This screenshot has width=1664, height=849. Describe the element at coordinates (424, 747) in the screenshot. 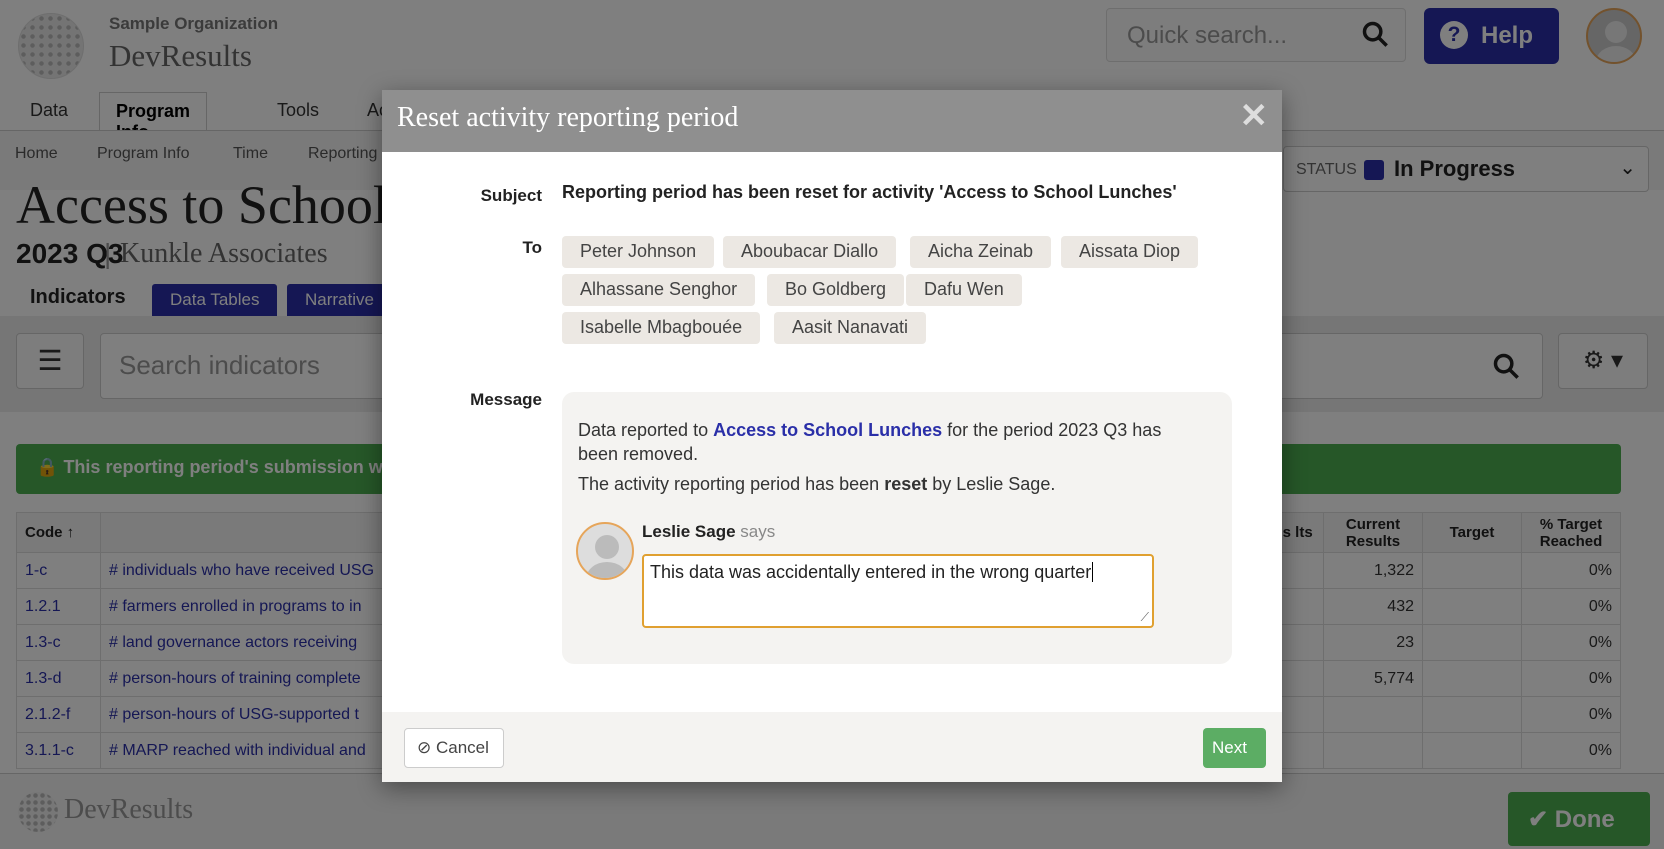

I see `cancel-icon: ⊘` at that location.